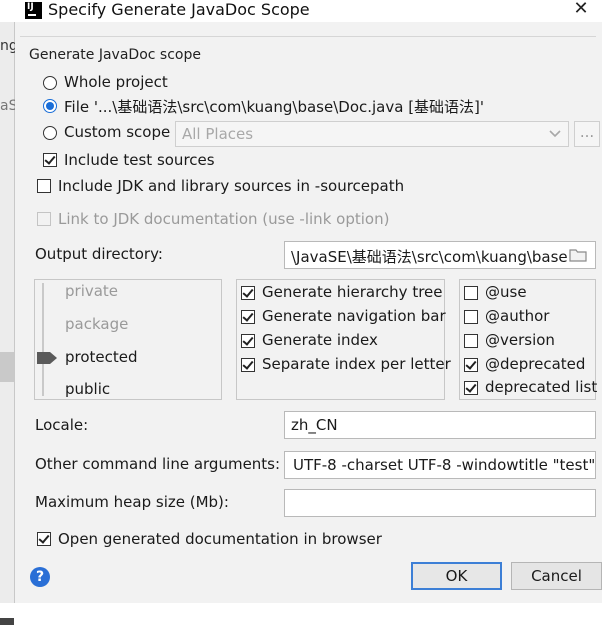  Describe the element at coordinates (440, 425) in the screenshot. I see `locale-field: zh_CN` at that location.